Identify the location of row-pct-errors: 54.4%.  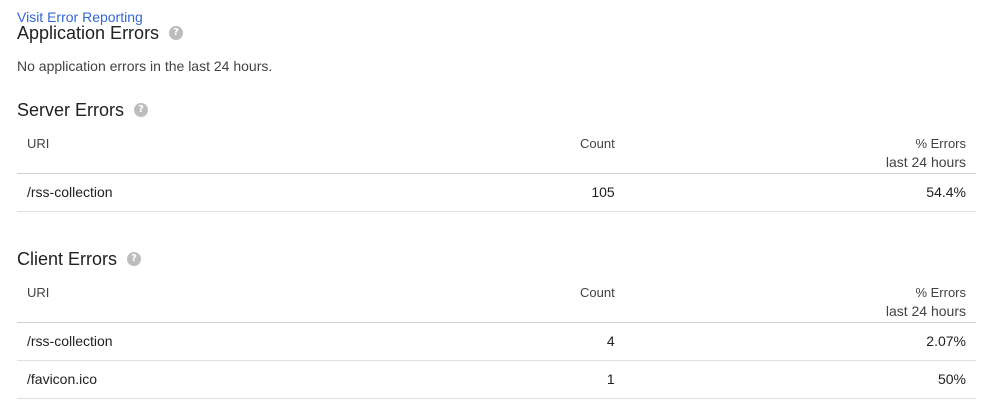
(946, 192).